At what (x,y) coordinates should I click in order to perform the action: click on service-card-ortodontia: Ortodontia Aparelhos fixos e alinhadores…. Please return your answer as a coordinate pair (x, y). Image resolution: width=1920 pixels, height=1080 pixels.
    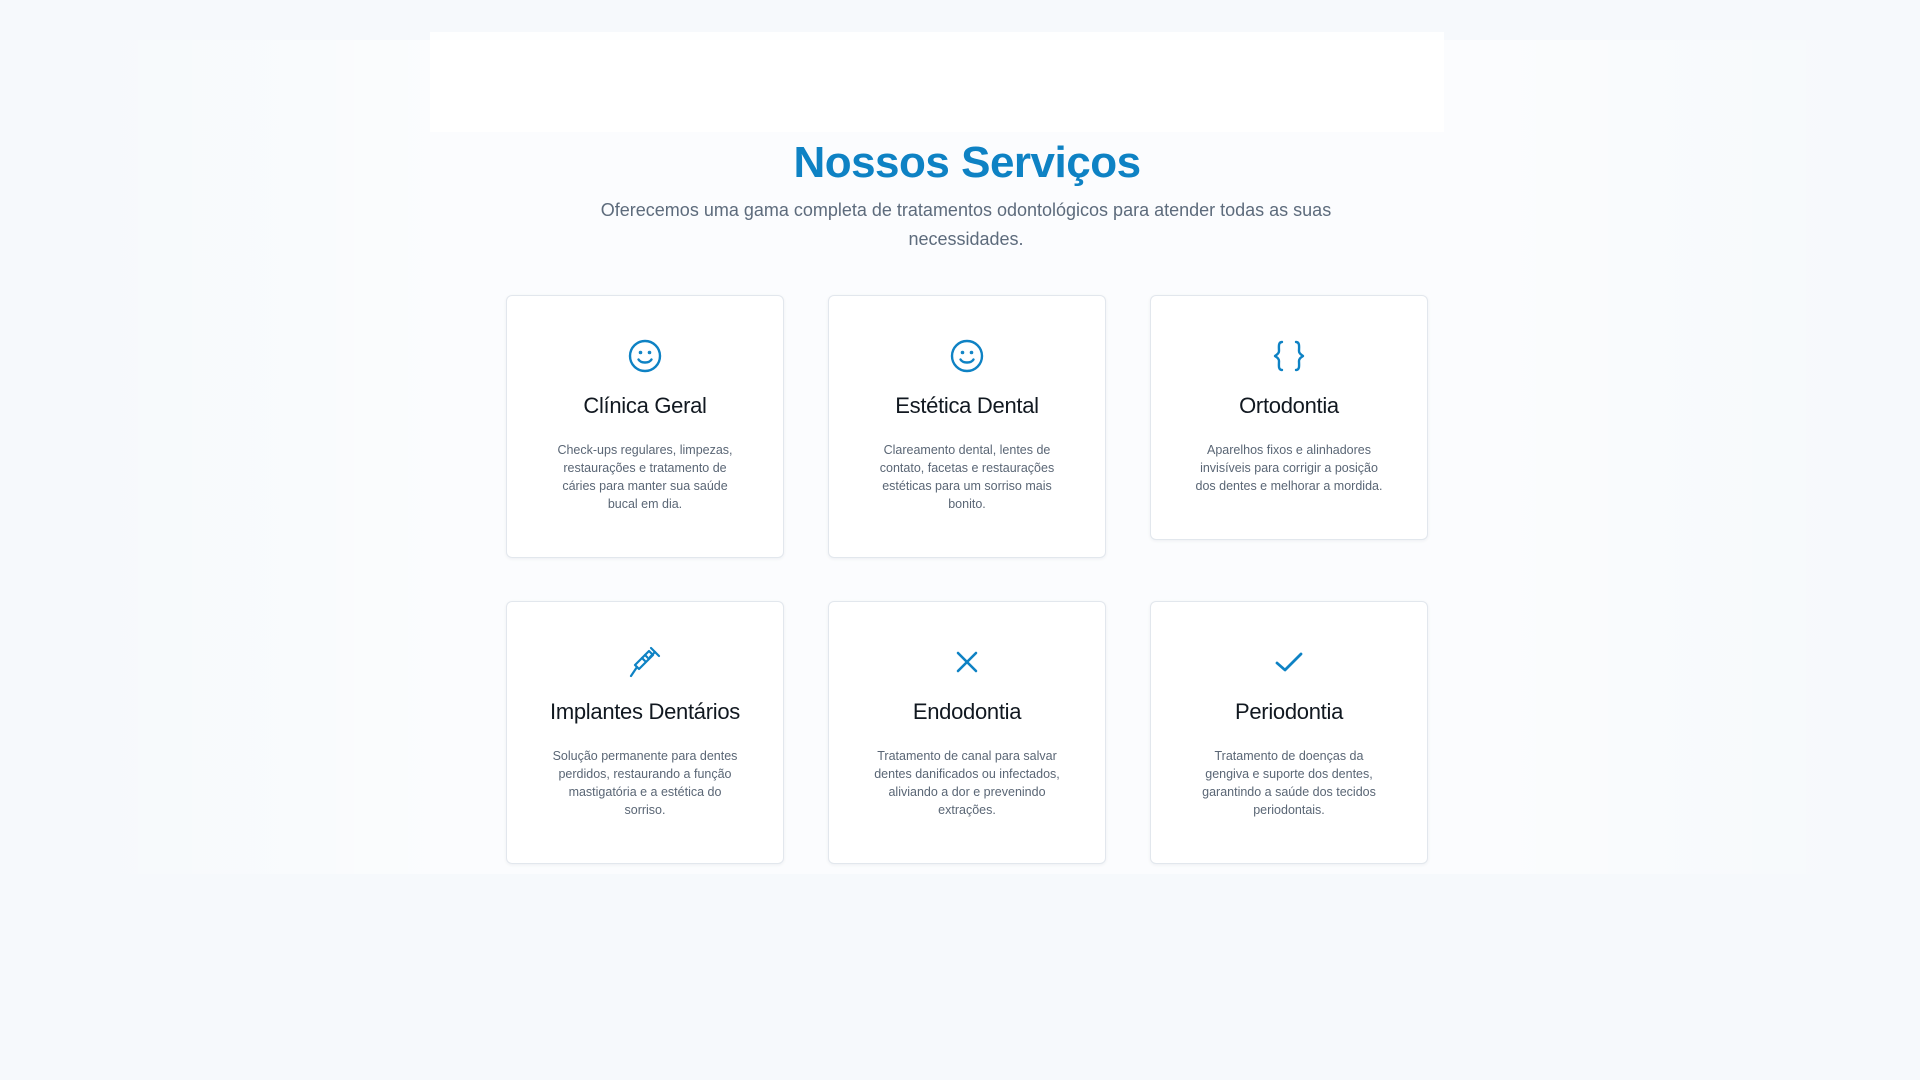
    Looking at the image, I should click on (1289, 417).